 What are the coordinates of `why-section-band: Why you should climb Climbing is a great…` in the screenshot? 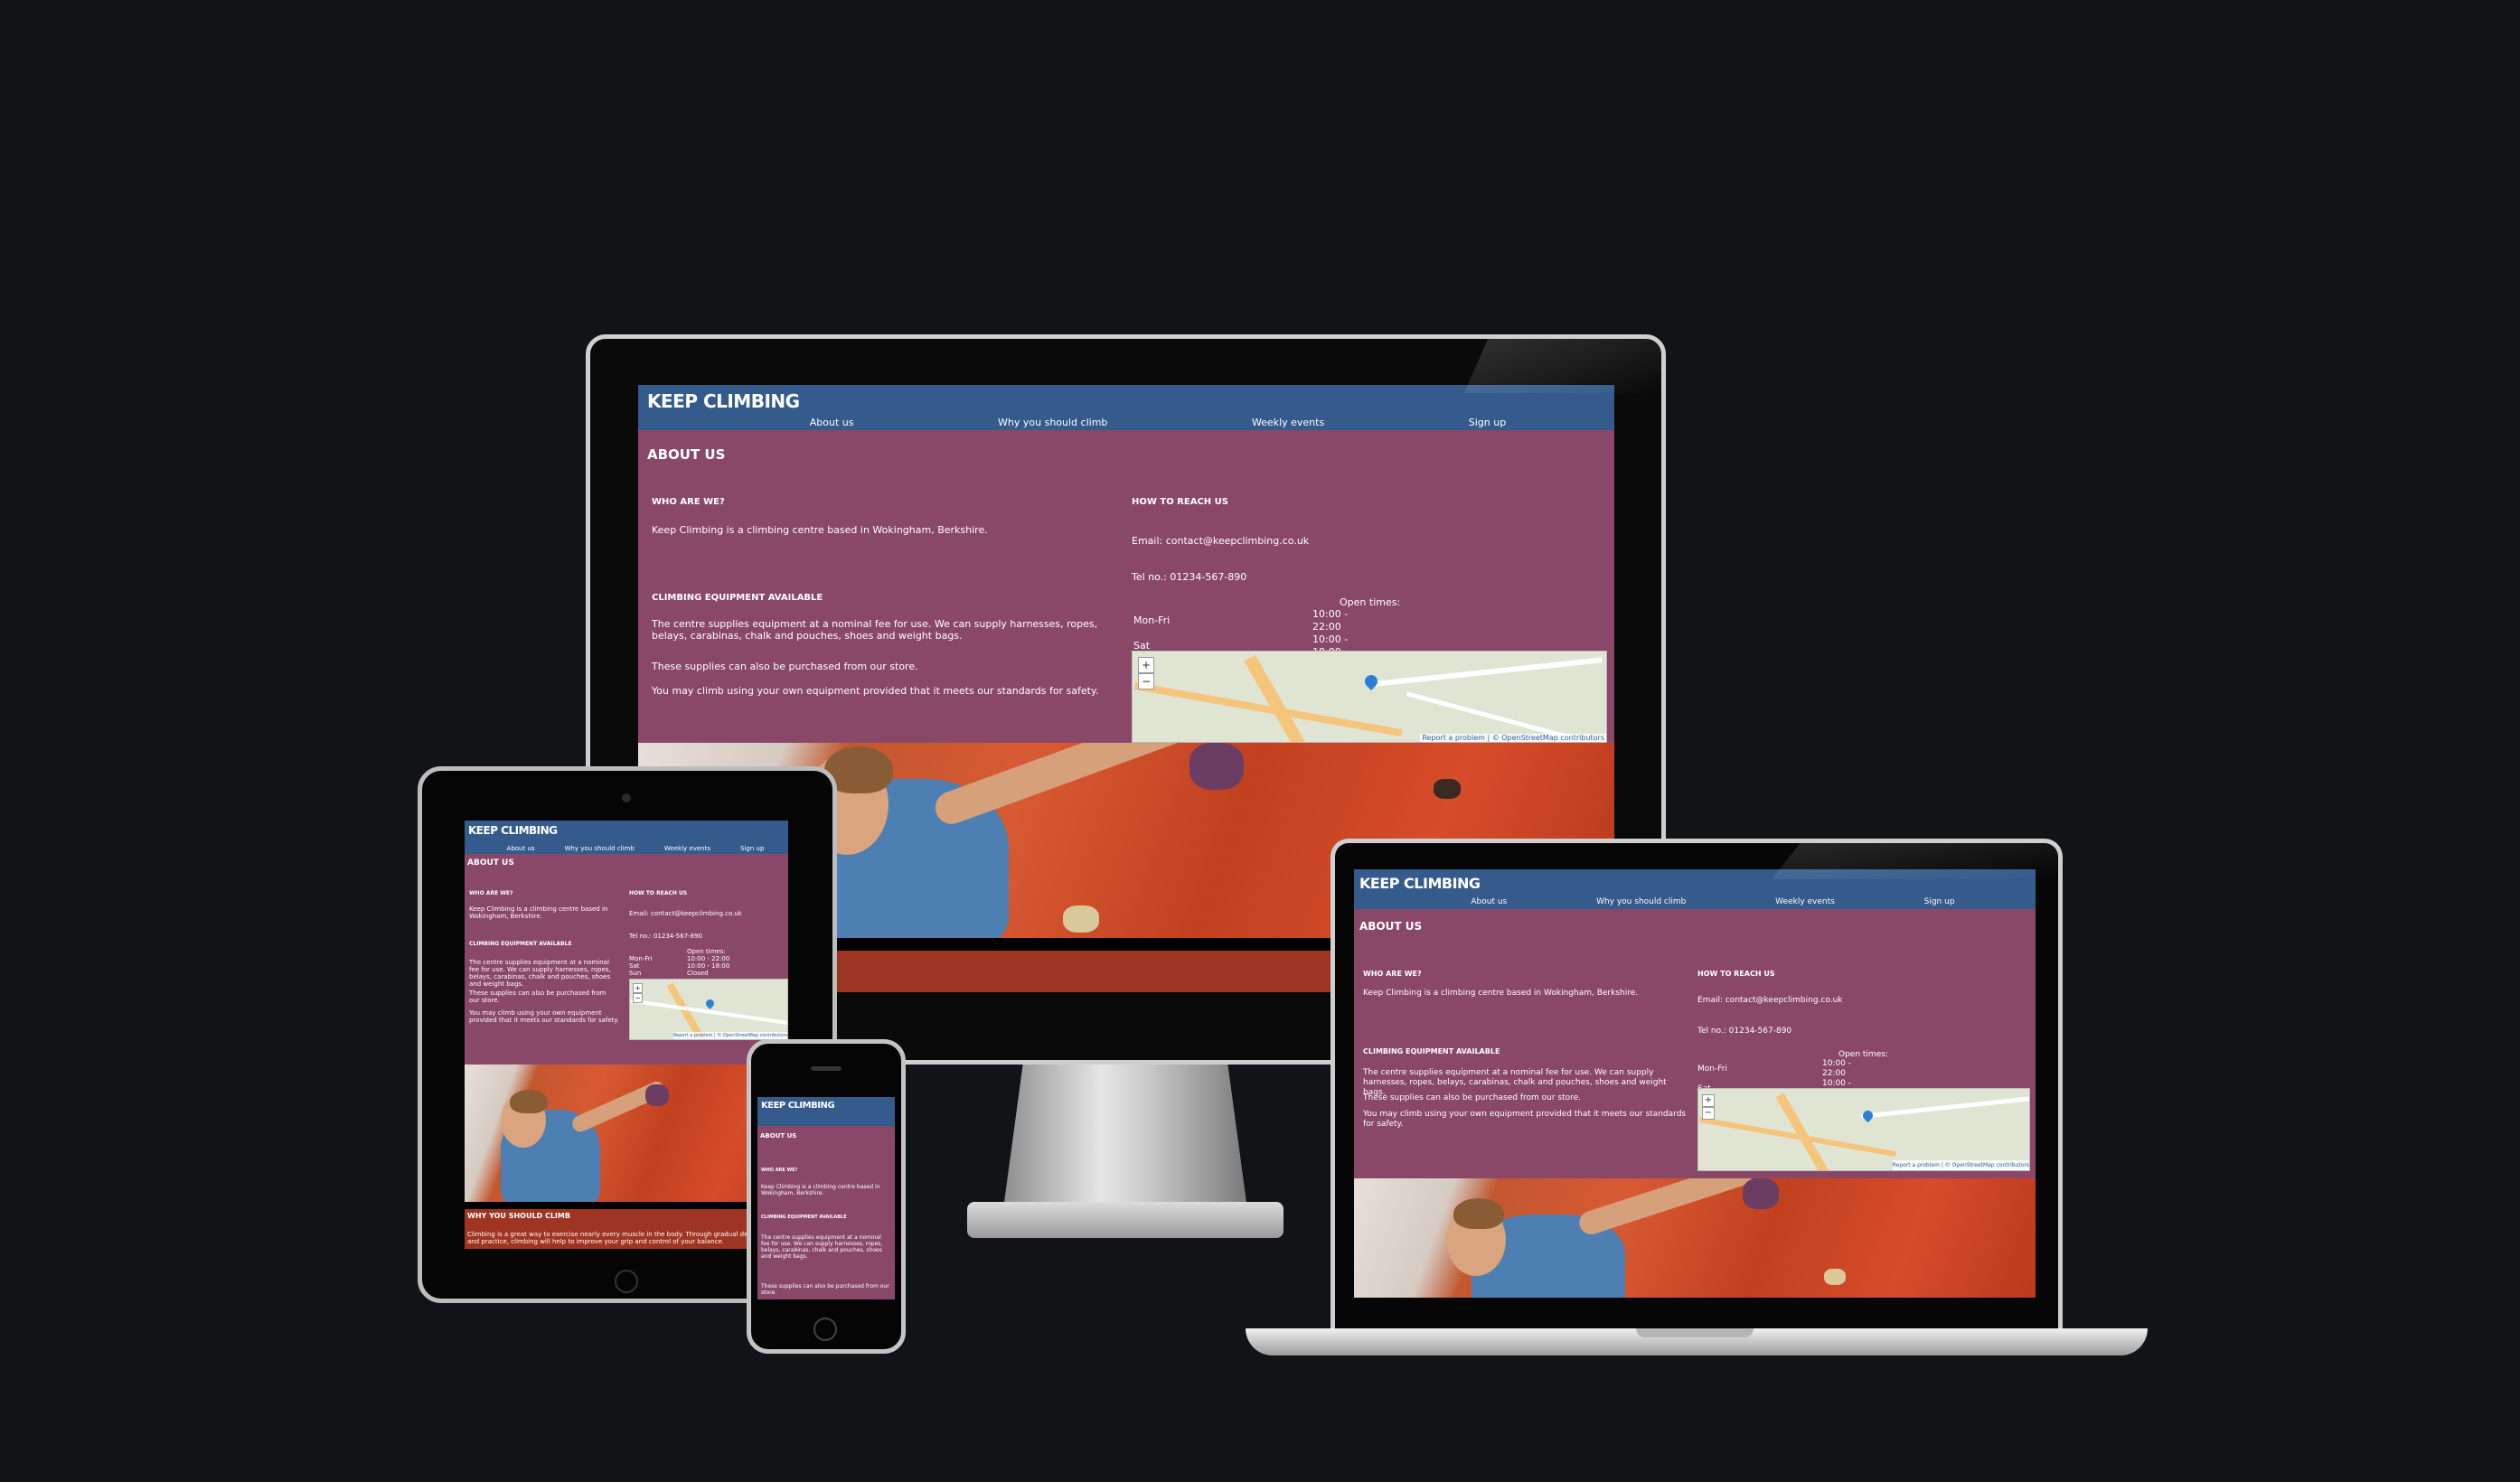 It's located at (627, 1229).